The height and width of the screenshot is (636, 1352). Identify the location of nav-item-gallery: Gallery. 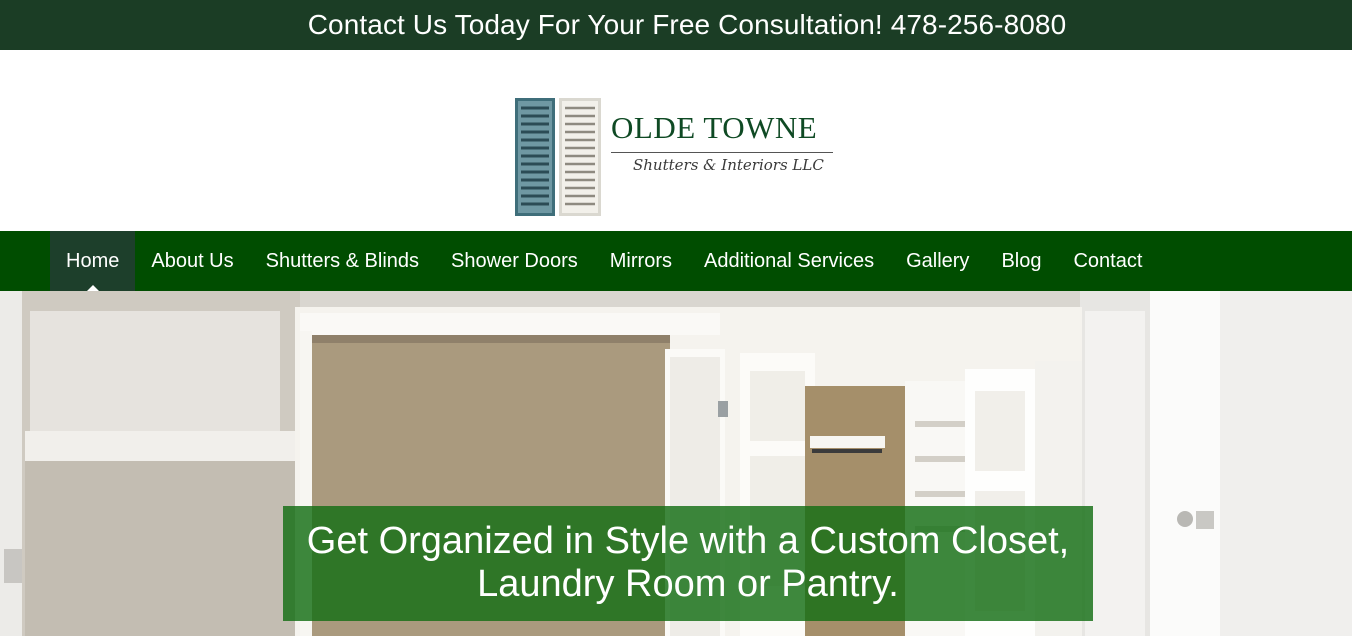
(937, 261).